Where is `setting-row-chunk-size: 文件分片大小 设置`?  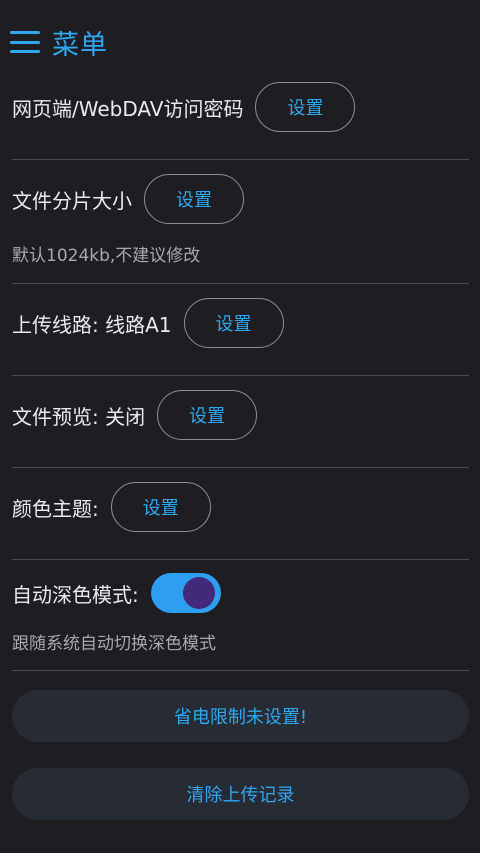
setting-row-chunk-size: 文件分片大小 设置 is located at coordinates (128, 199).